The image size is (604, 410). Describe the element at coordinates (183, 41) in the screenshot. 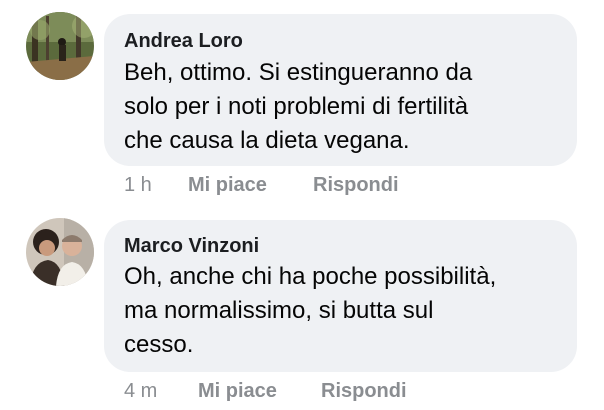

I see `comment-author: Andrea Loro` at that location.